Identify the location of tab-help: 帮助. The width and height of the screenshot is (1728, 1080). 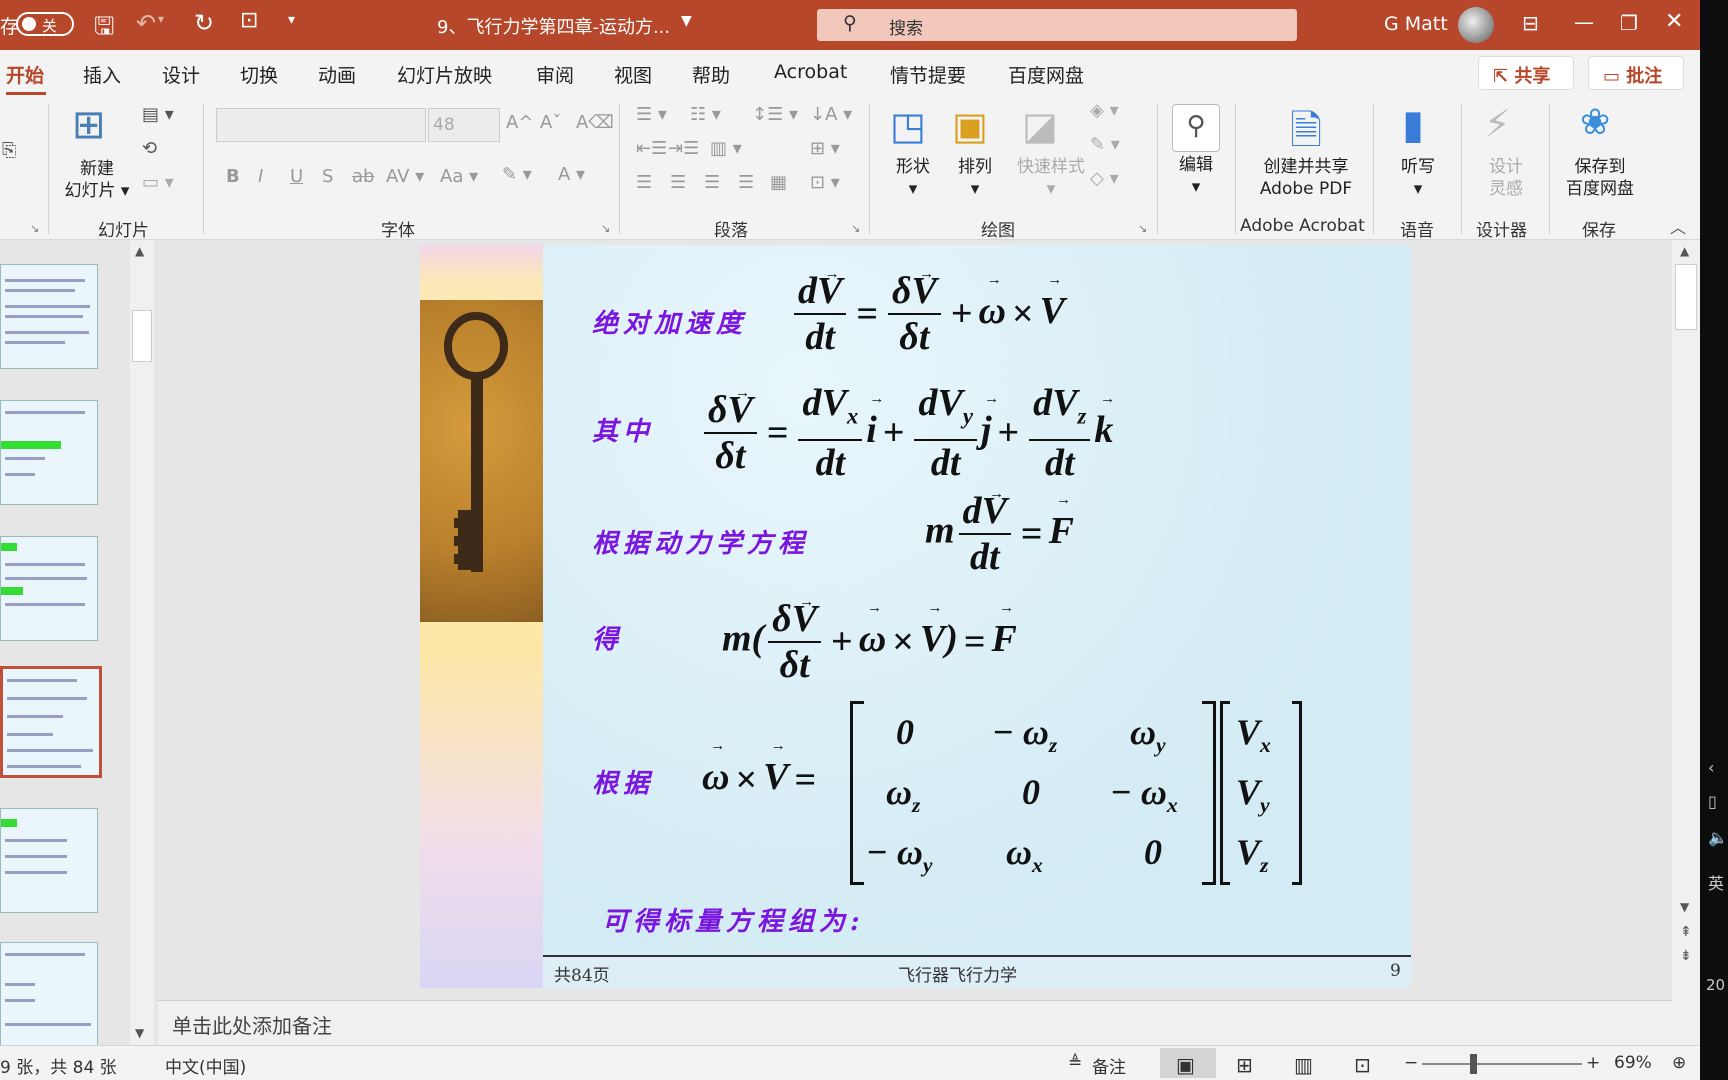
(711, 74).